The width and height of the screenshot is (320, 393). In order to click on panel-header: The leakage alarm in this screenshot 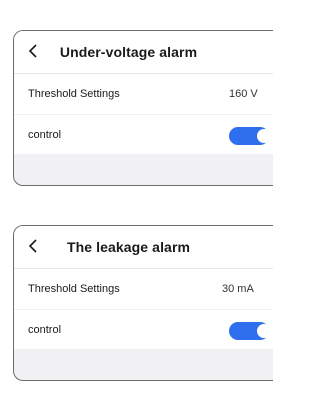, I will do `click(143, 247)`.